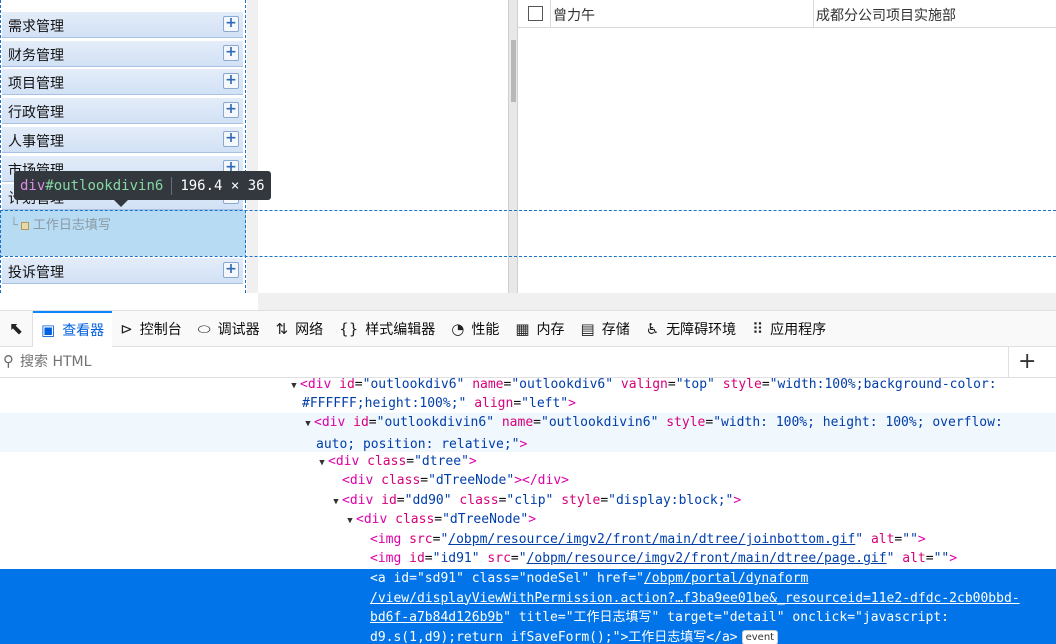 The image size is (1056, 644). I want to click on tree-node-work-log: └ 工作日志填写, so click(60, 223).